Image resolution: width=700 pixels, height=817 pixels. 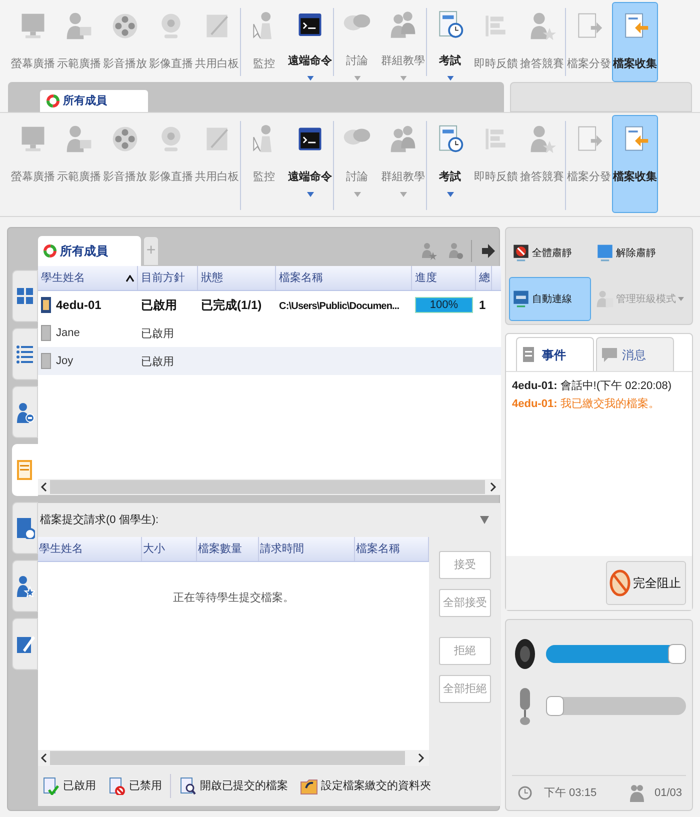 I want to click on color-ring-icon, so click(x=53, y=101).